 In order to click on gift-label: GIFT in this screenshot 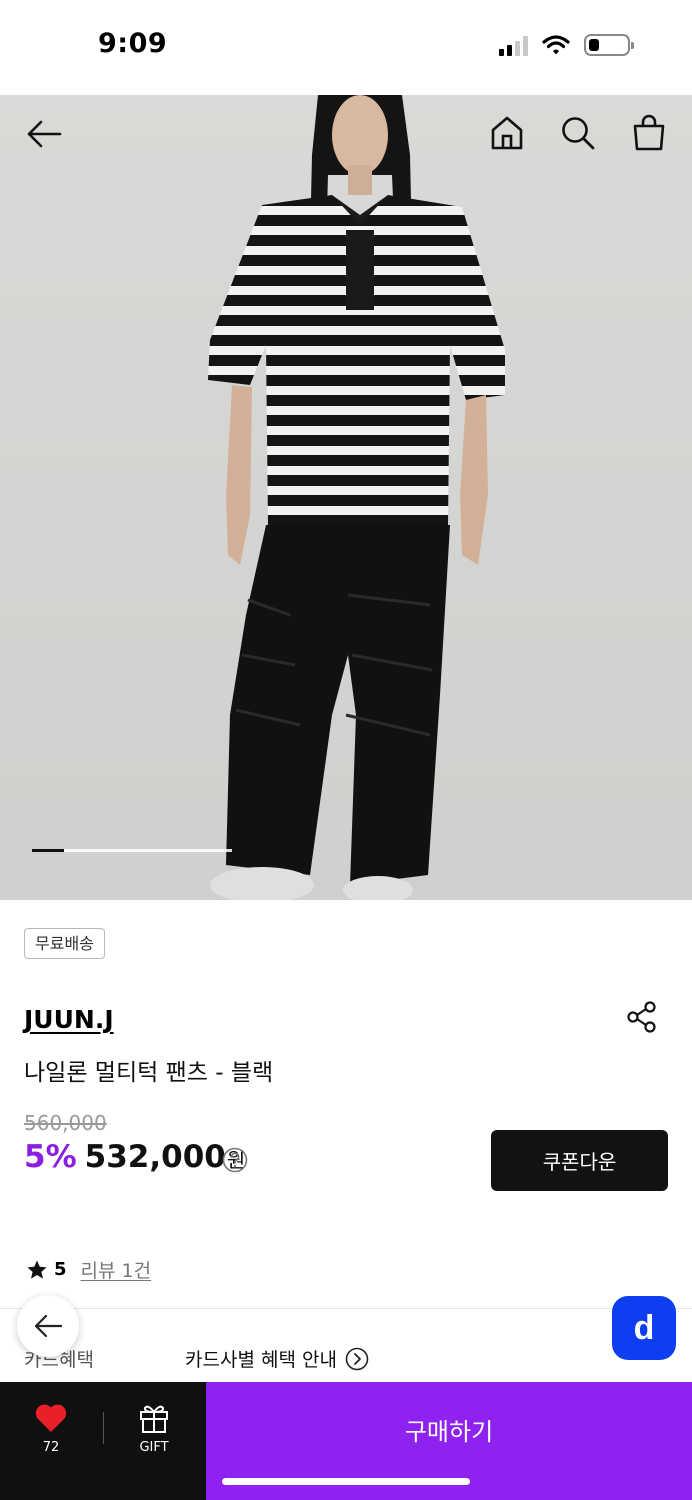, I will do `click(154, 1447)`.